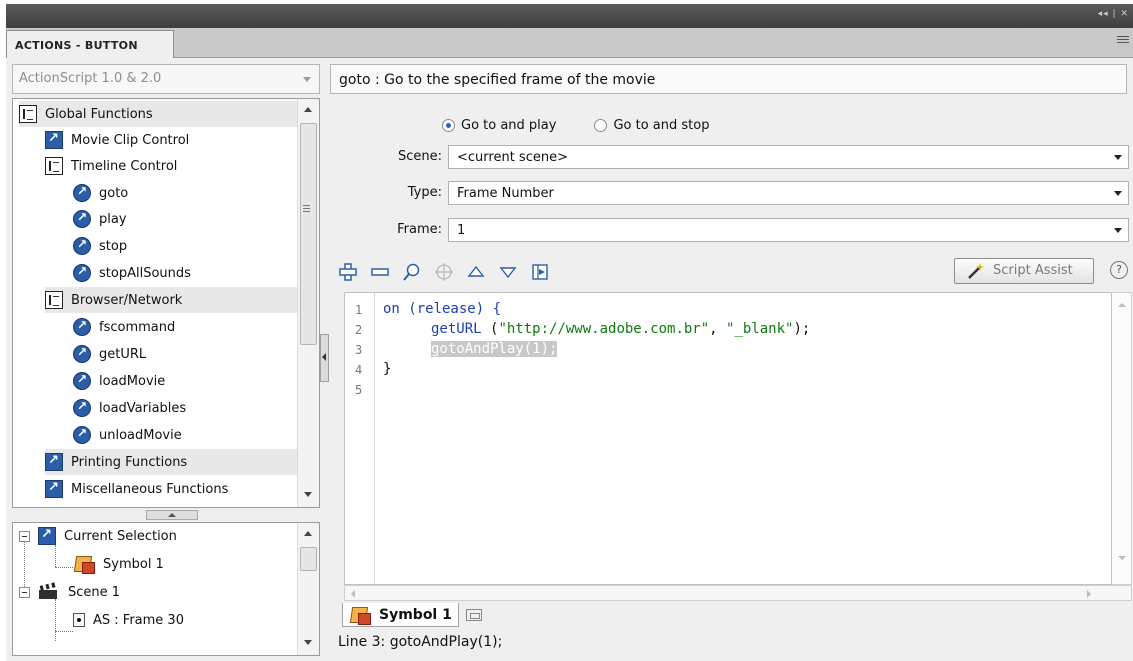 This screenshot has height=661, width=1133. I want to click on tab-symbol-1-label: Symbol 1, so click(415, 614).